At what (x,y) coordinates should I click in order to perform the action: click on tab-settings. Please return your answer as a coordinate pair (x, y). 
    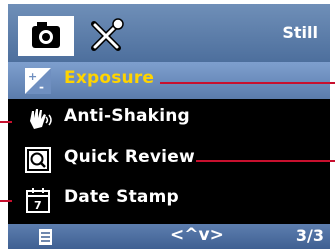
    Looking at the image, I should click on (107, 35).